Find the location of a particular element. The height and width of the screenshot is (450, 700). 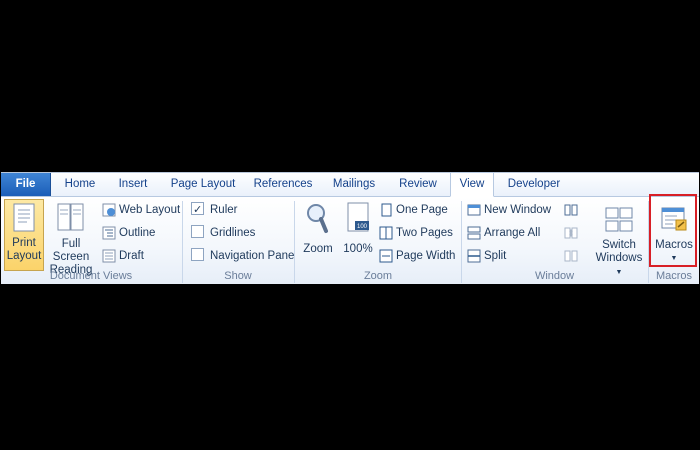

magnifier-icon is located at coordinates (317, 218).